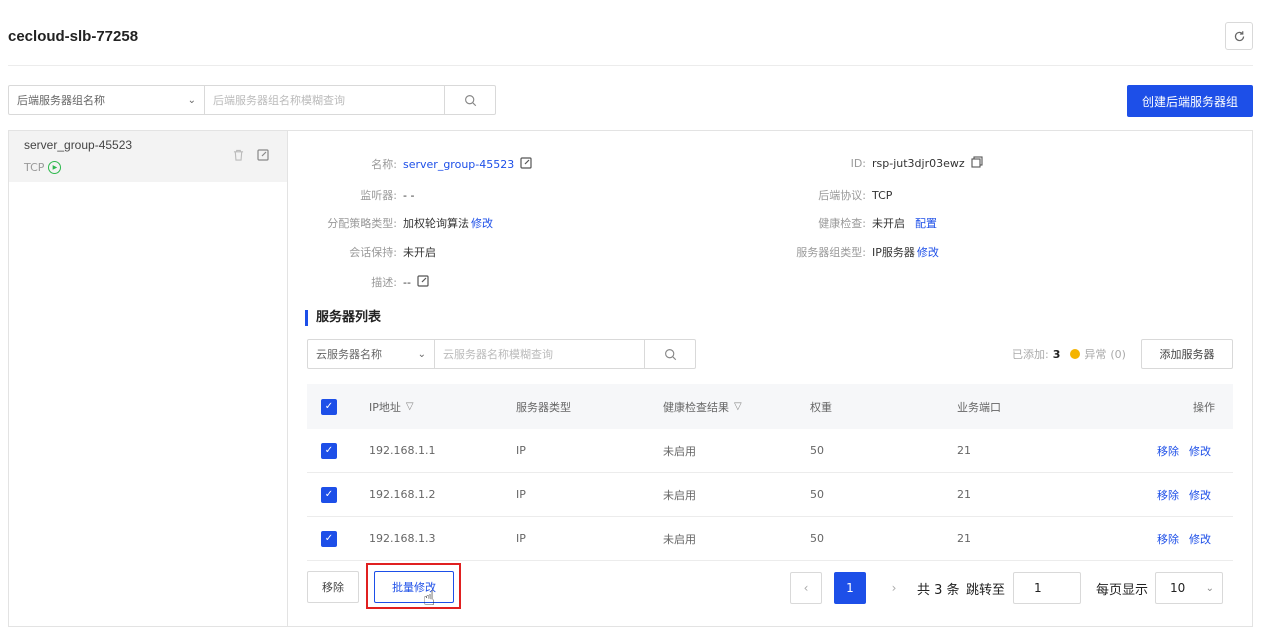 This screenshot has height=636, width=1261. I want to click on server-search-button, so click(670, 354).